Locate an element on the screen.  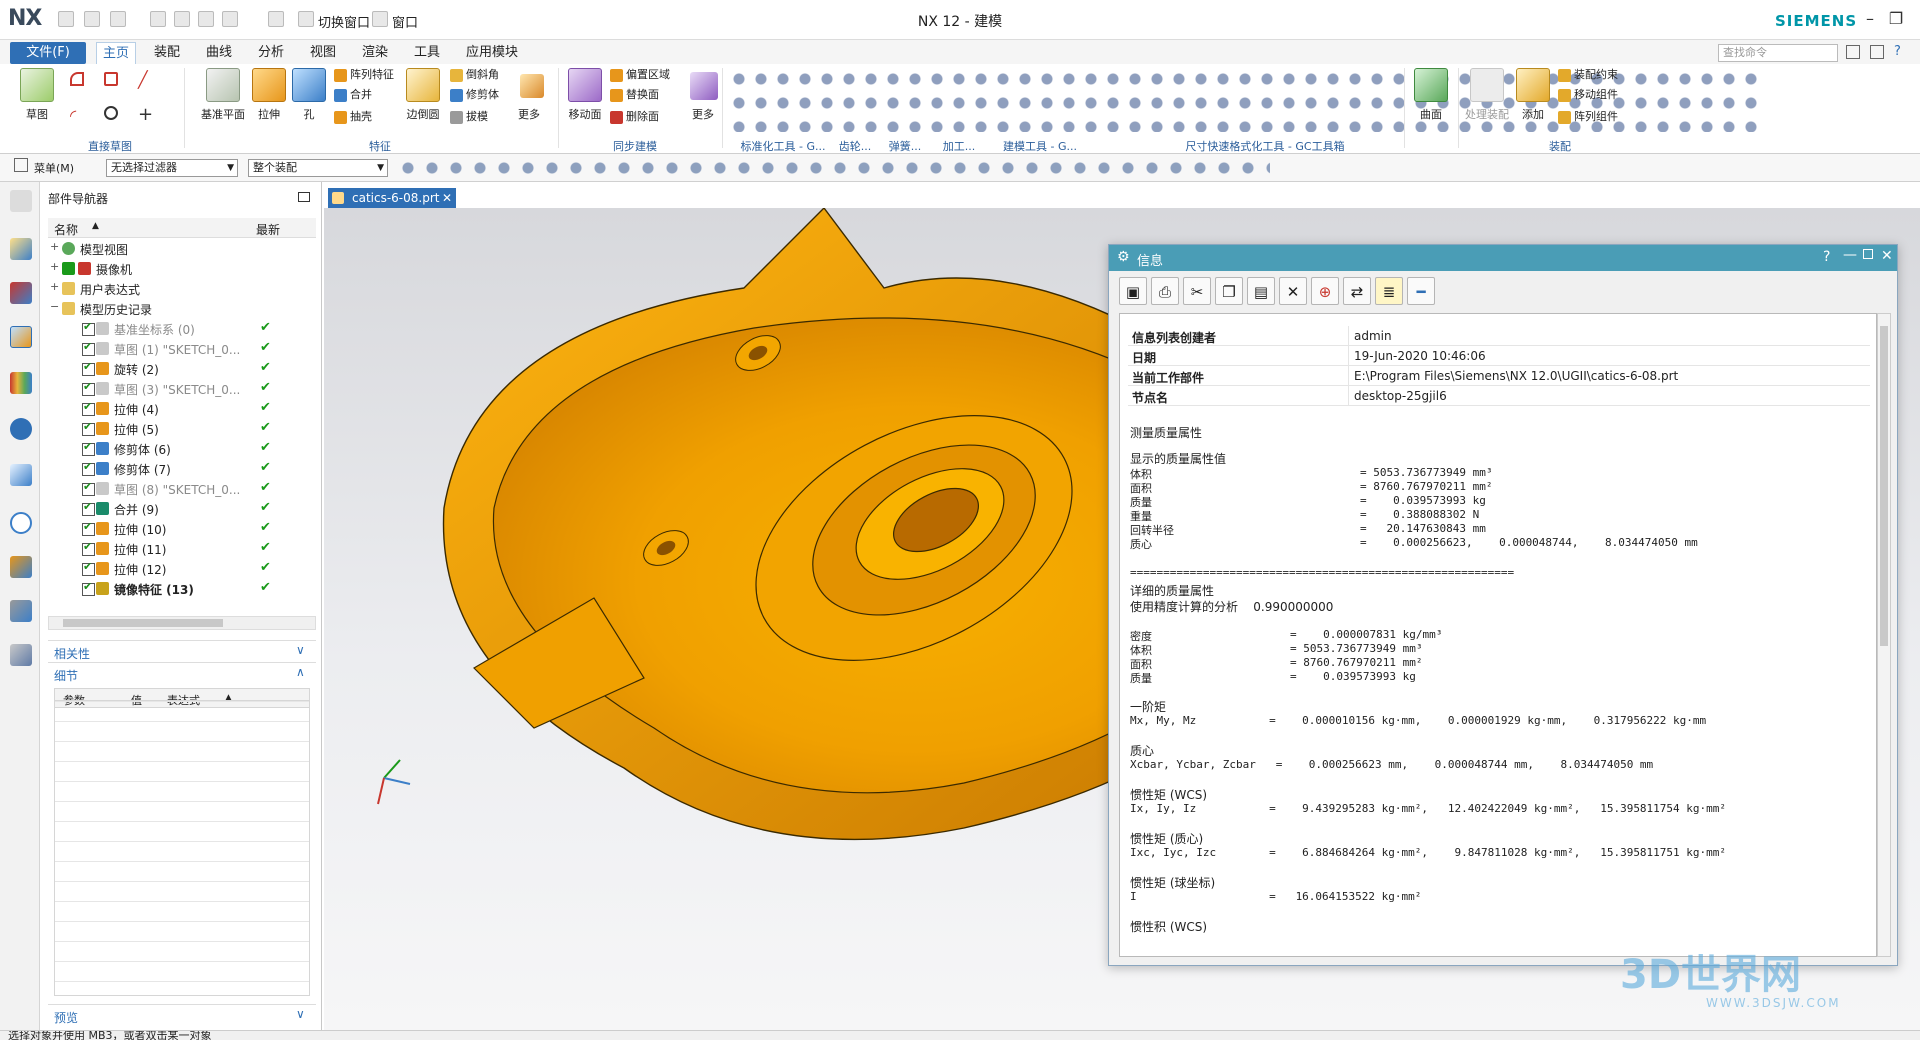
preview-panel-header: 预览 ∨ is located at coordinates (182, 1015).